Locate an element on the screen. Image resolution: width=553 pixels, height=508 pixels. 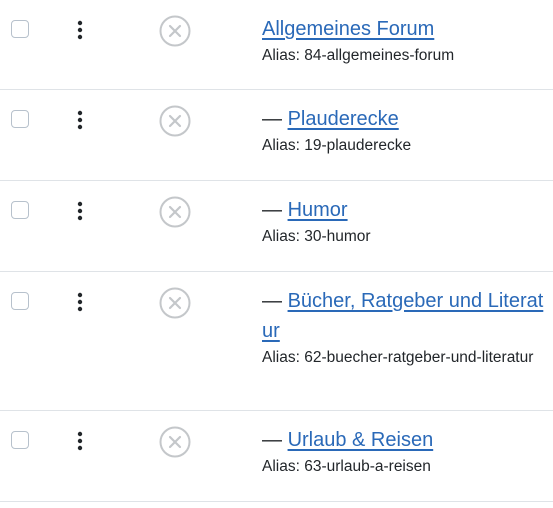
category-title-link: Bücher, Ratgeber und Literatur is located at coordinates (402, 316).